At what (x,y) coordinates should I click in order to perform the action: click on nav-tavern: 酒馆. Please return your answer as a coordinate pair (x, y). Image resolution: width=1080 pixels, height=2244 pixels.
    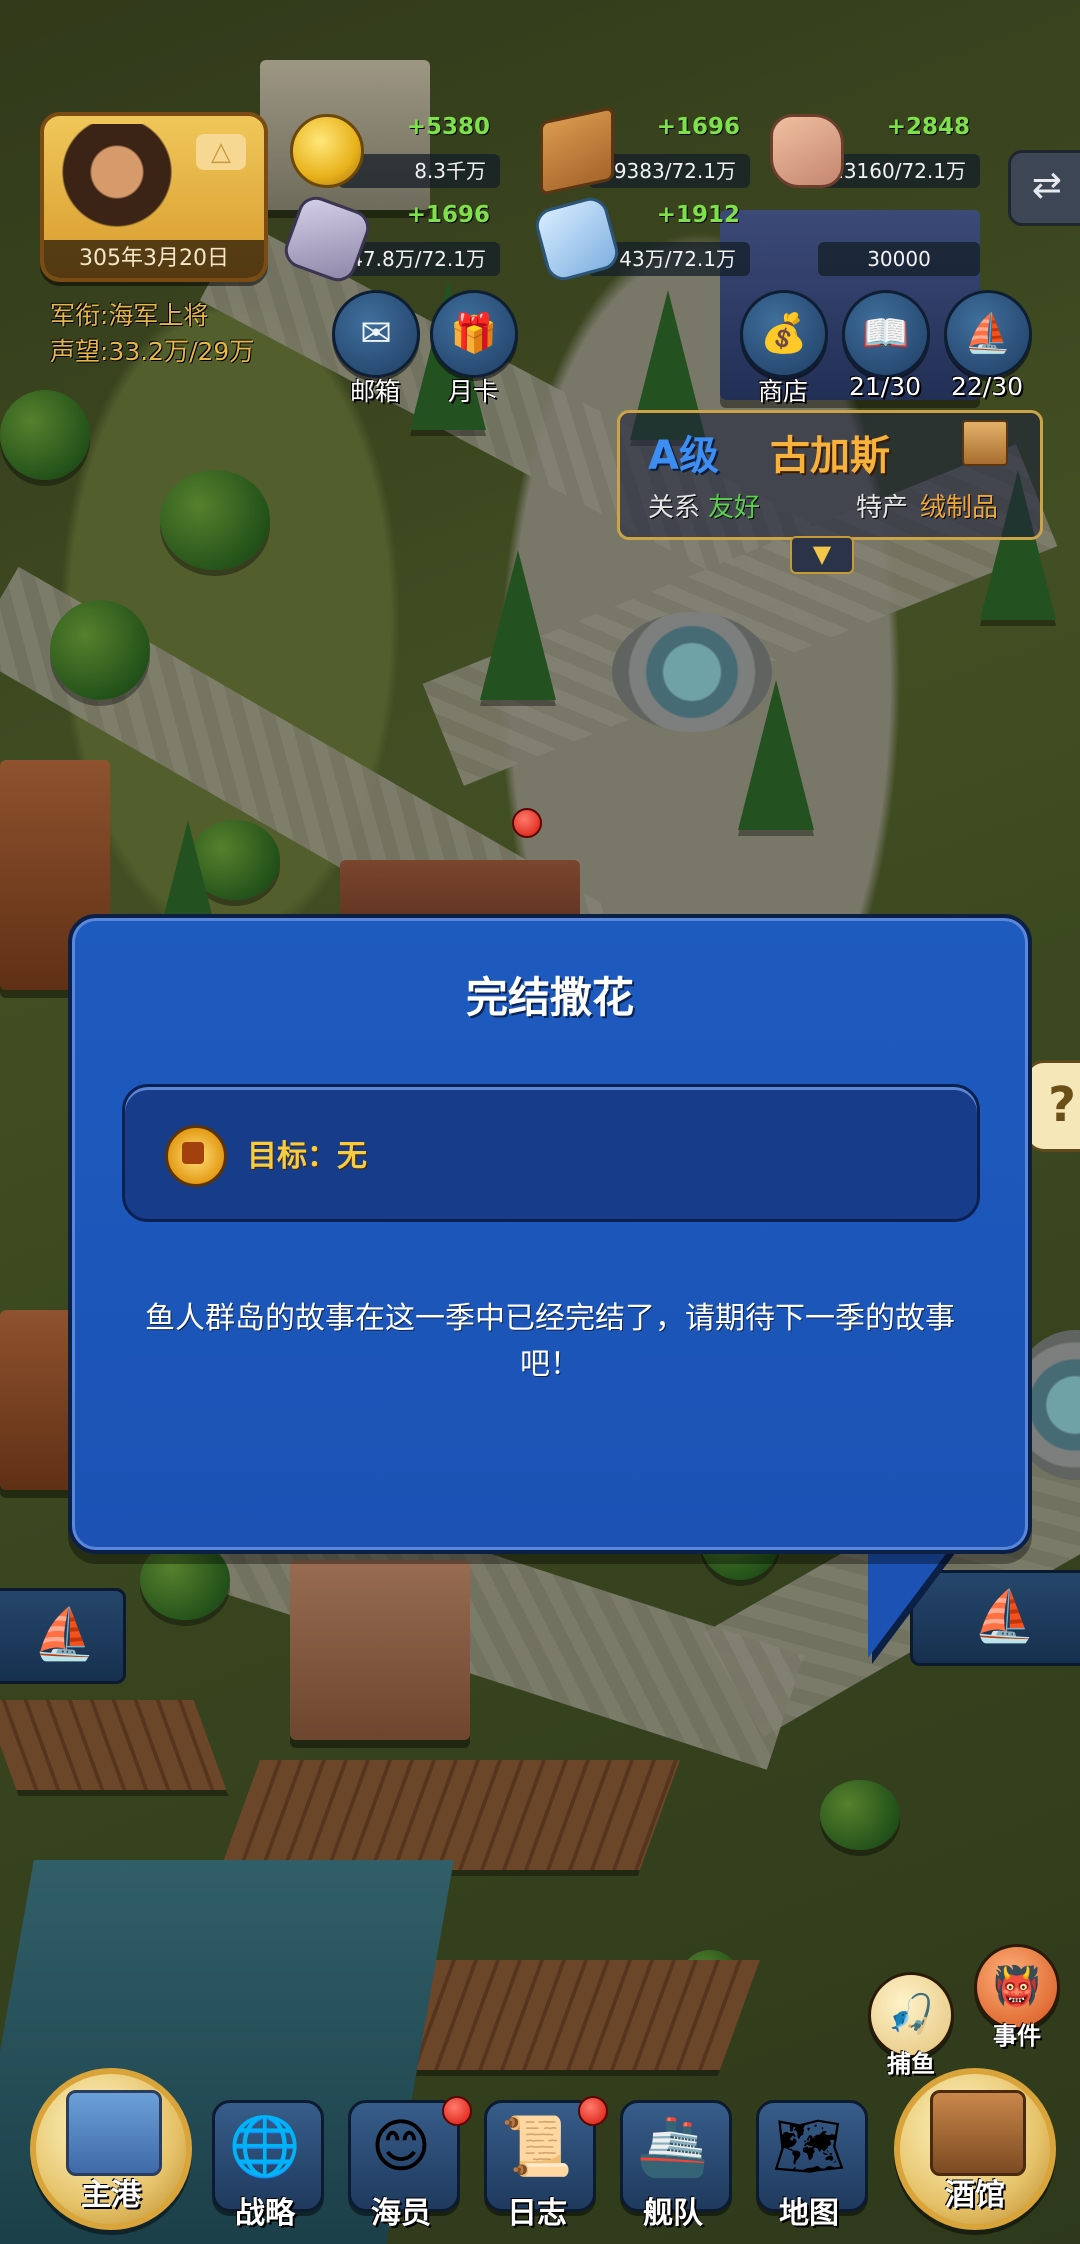
    Looking at the image, I should click on (975, 2149).